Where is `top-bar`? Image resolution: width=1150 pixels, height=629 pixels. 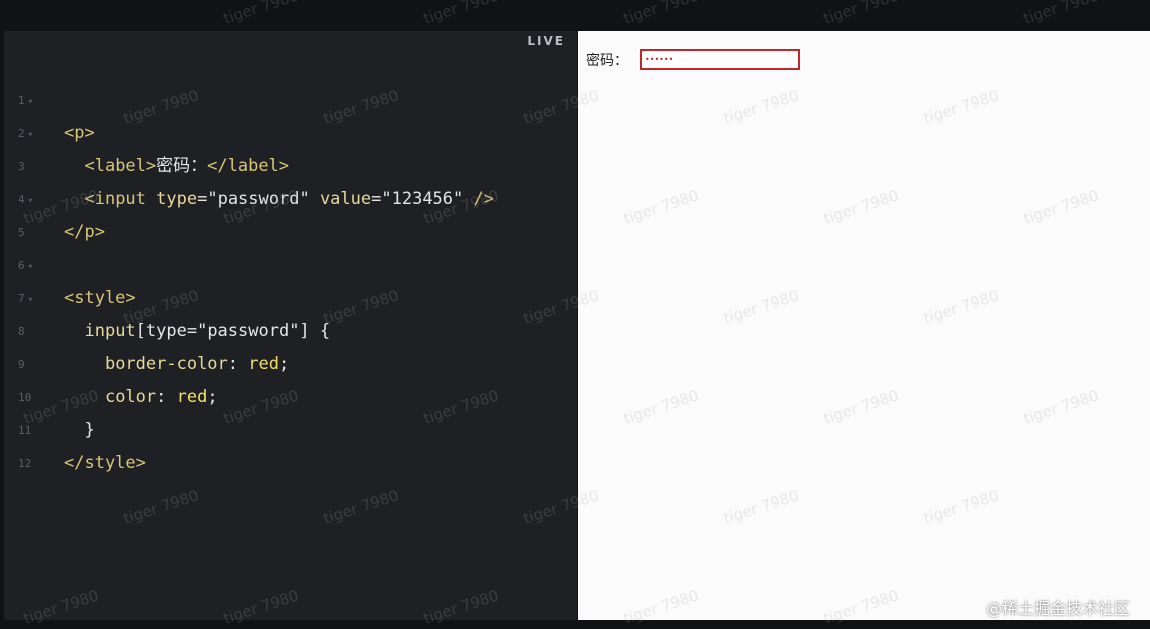 top-bar is located at coordinates (575, 15).